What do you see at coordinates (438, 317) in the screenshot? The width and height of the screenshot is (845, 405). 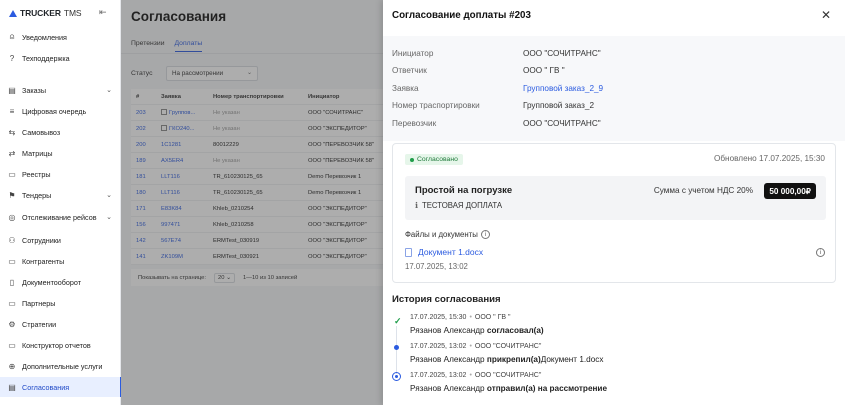 I see `history-time: 17.07.2025, 15:30` at bounding box center [438, 317].